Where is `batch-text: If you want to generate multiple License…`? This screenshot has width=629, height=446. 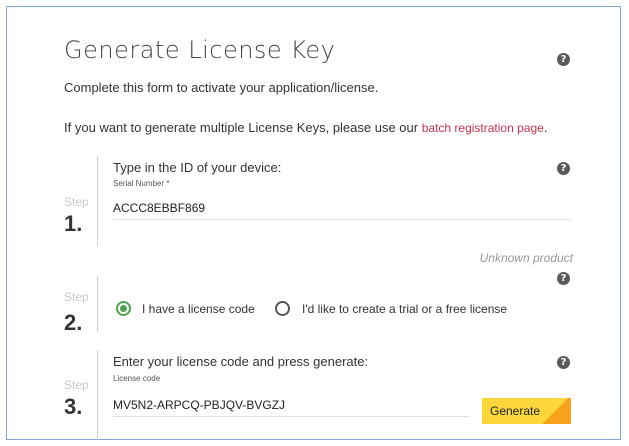
batch-text: If you want to generate multiple License… is located at coordinates (305, 127).